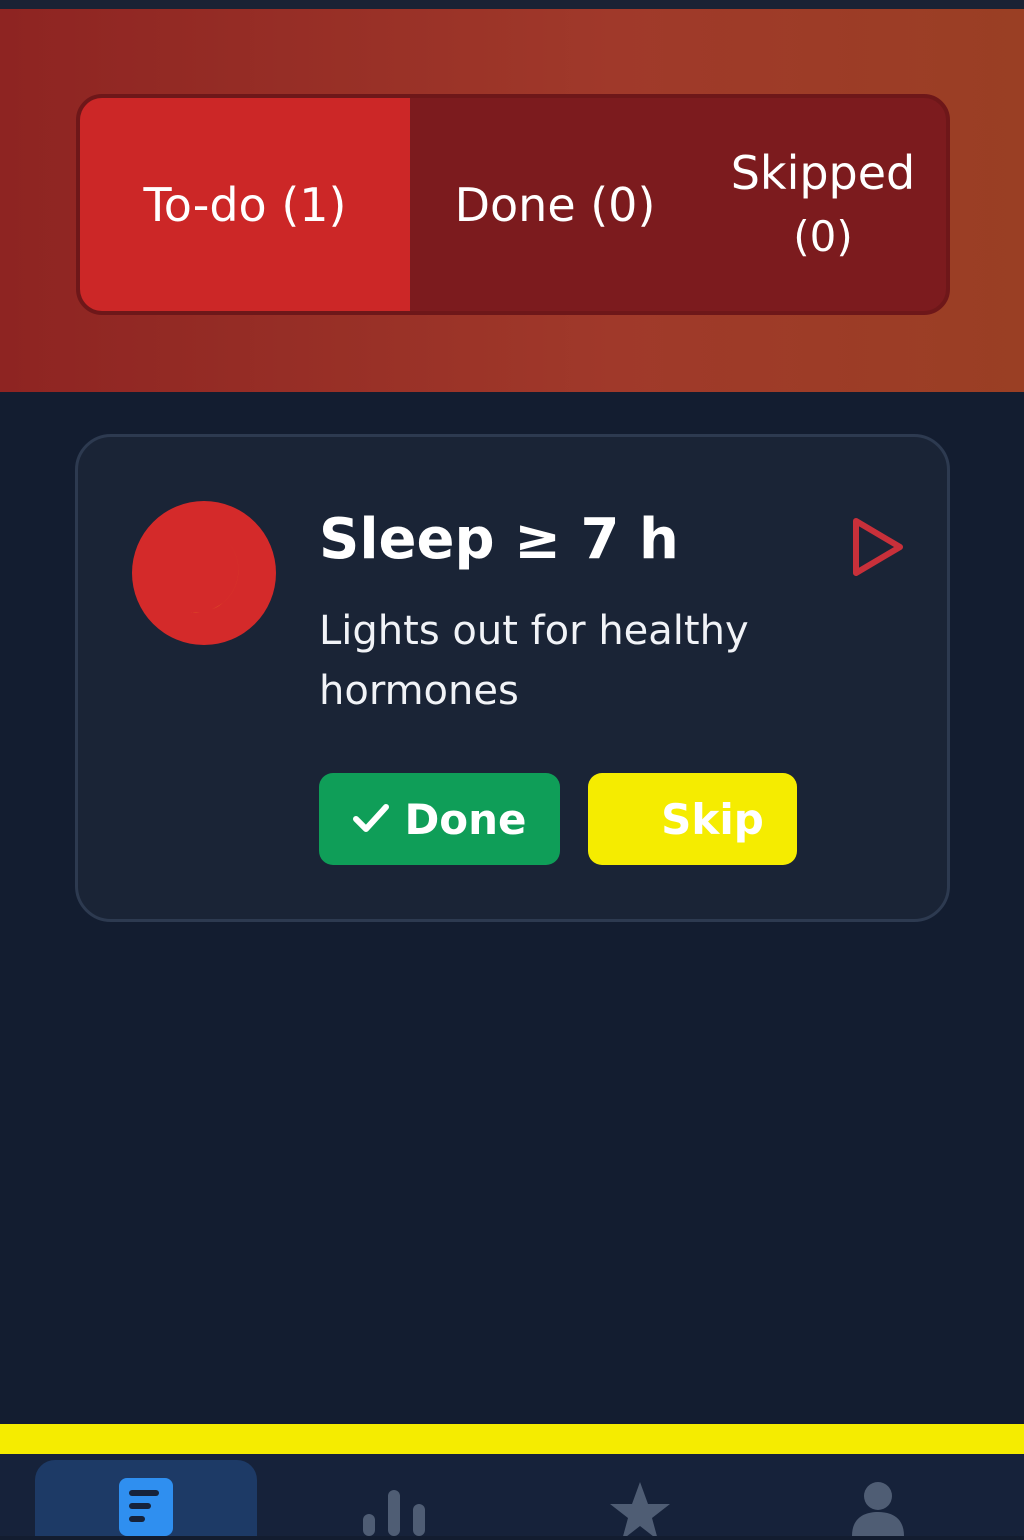  Describe the element at coordinates (823, 204) in the screenshot. I see `tab-skipped: Skipped (0)` at that location.